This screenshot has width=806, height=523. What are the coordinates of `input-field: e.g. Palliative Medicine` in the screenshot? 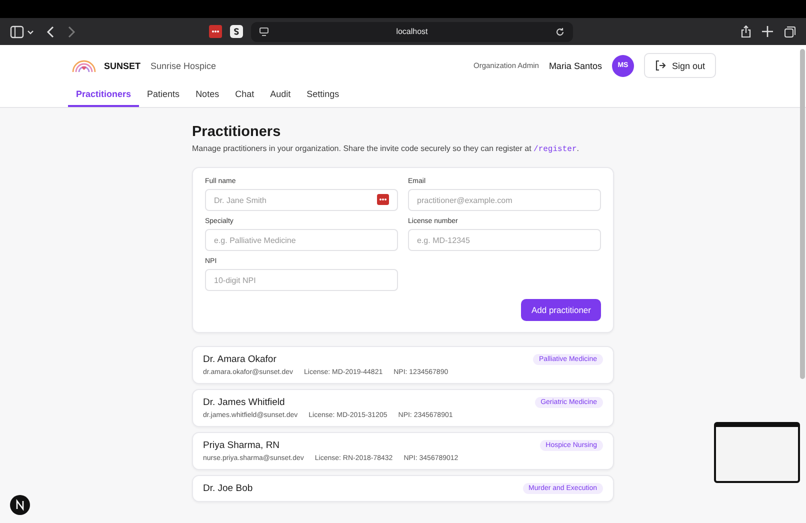 It's located at (301, 240).